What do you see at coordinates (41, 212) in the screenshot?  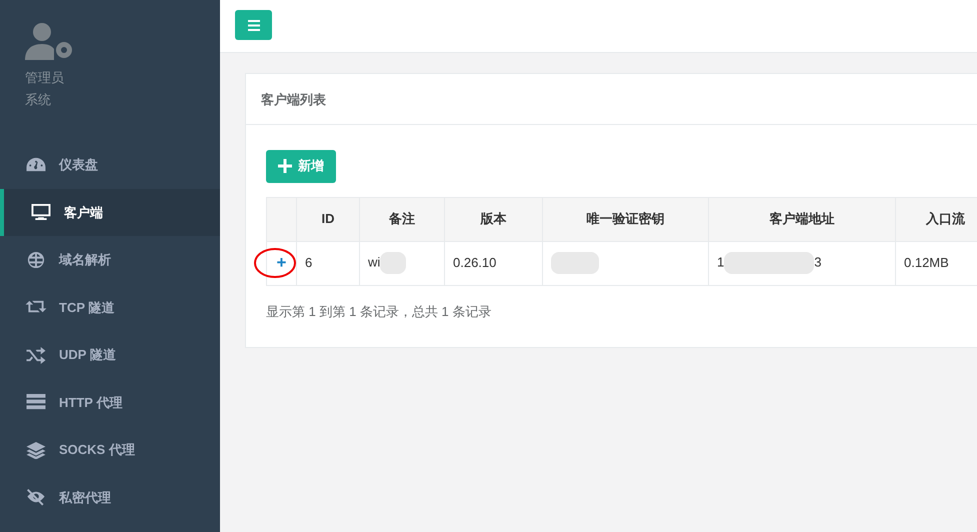 I see `monitor-icon` at bounding box center [41, 212].